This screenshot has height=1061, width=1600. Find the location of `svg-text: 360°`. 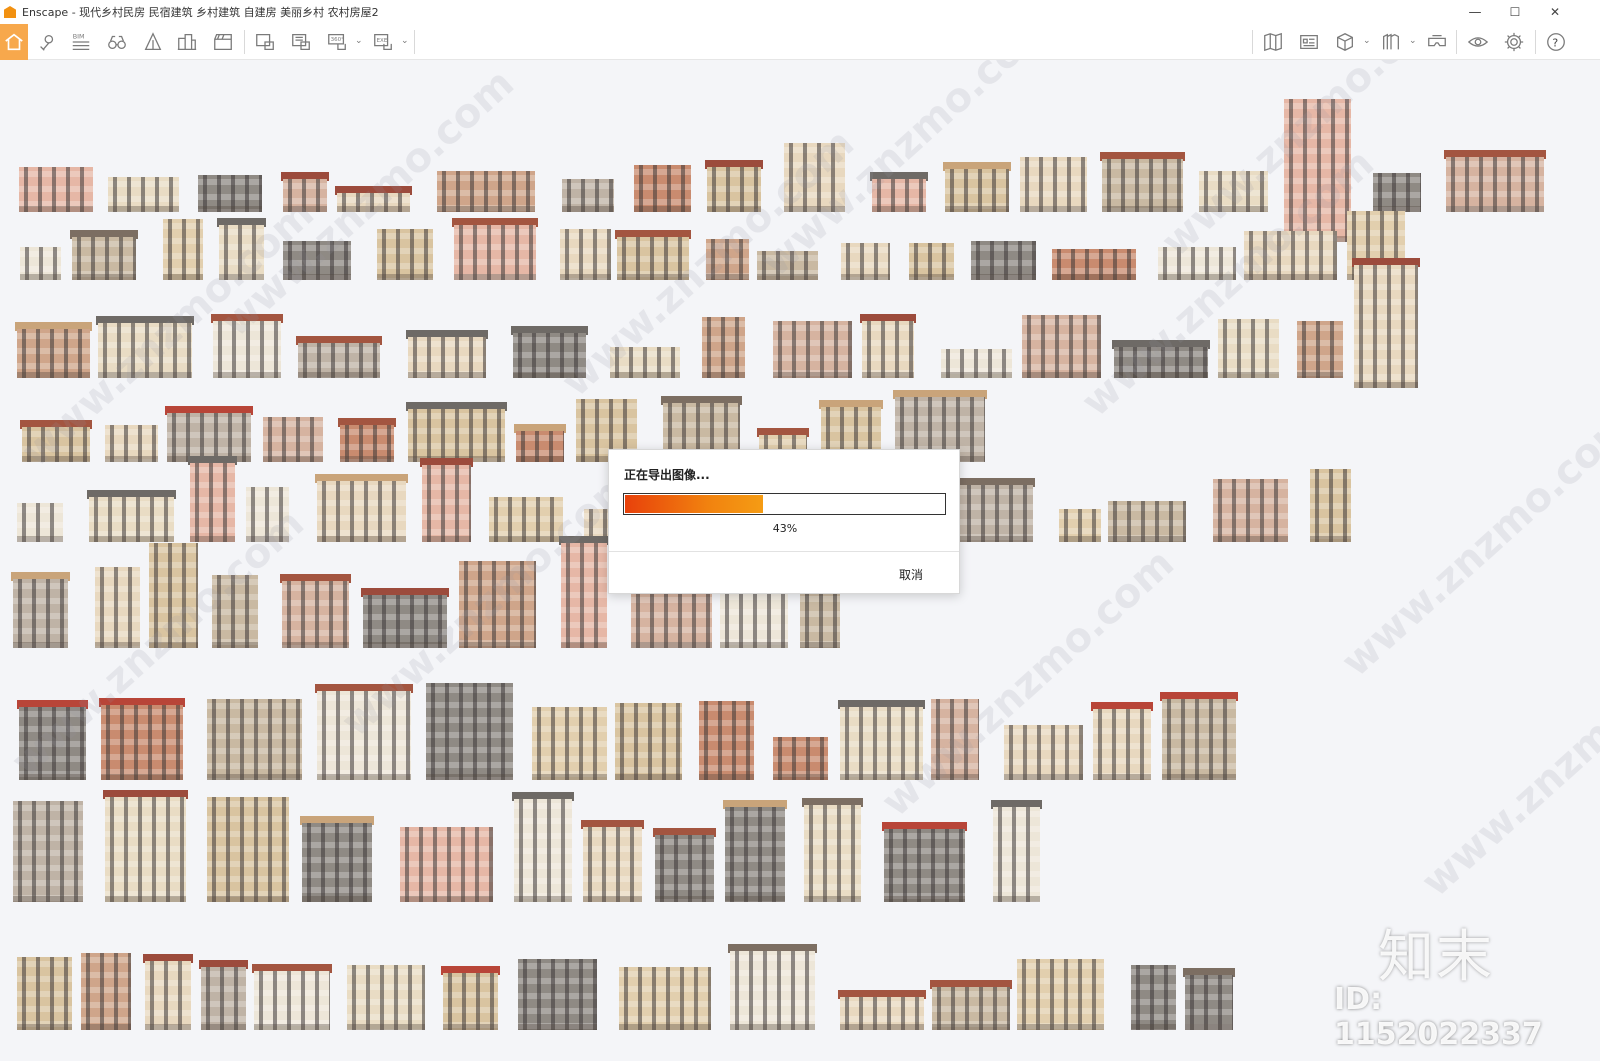

svg-text: 360° is located at coordinates (337, 40).